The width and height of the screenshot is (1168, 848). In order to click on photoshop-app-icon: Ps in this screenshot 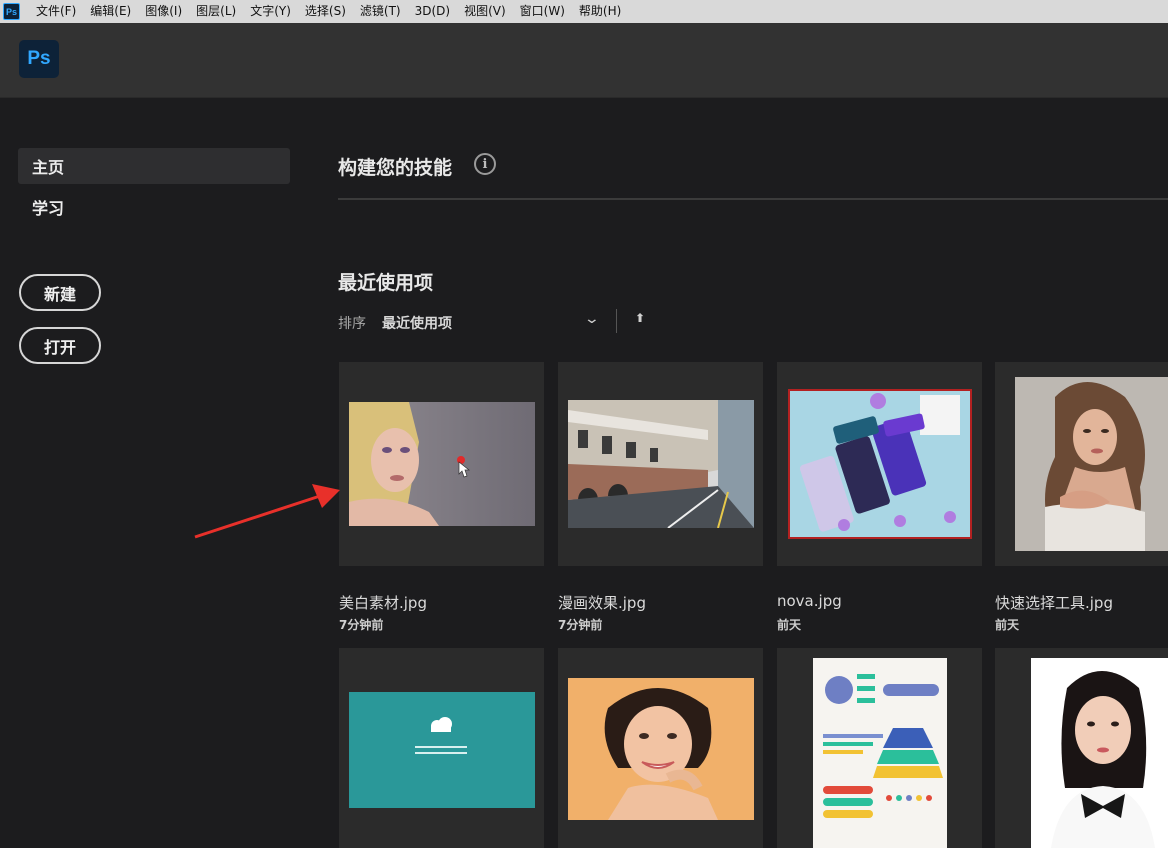, I will do `click(11, 11)`.